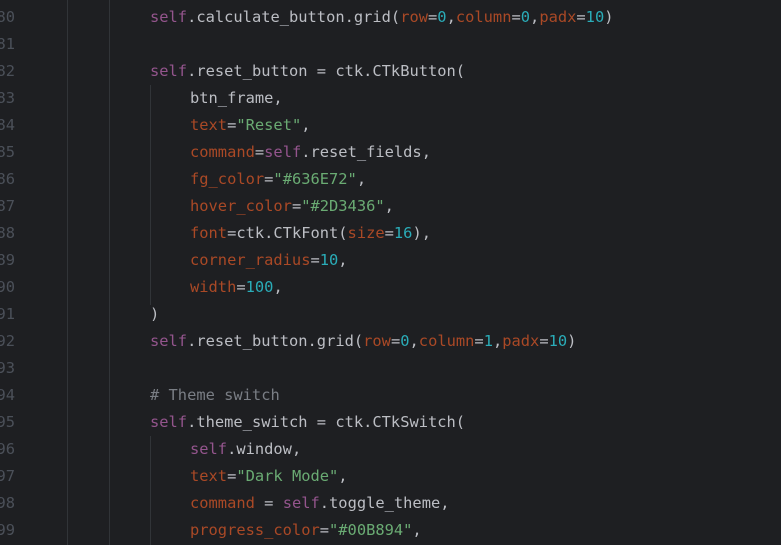 The image size is (781, 545). I want to click on code-line: 81, so click(390, 44).